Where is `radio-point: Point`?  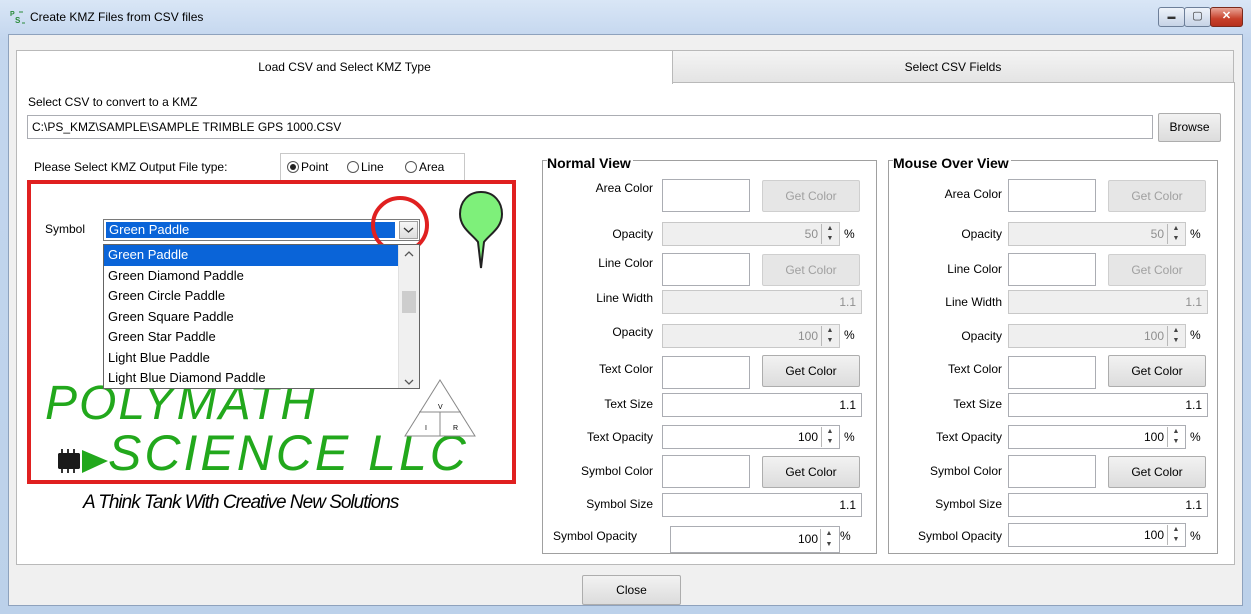 radio-point: Point is located at coordinates (307, 167).